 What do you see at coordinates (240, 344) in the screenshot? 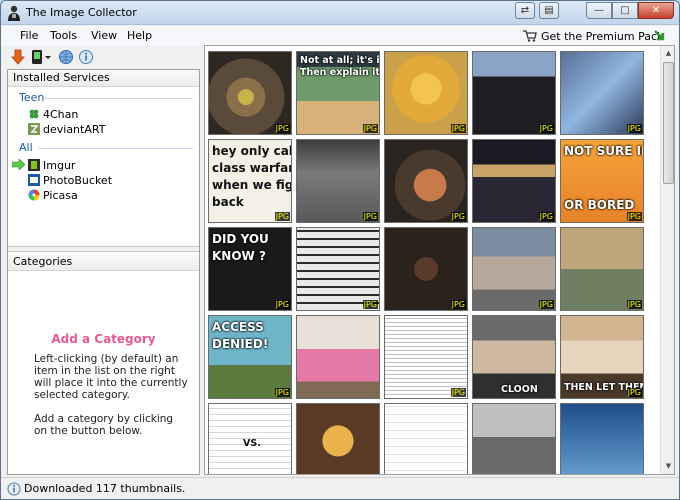
I see `thumbnail-caption: DENIED!` at bounding box center [240, 344].